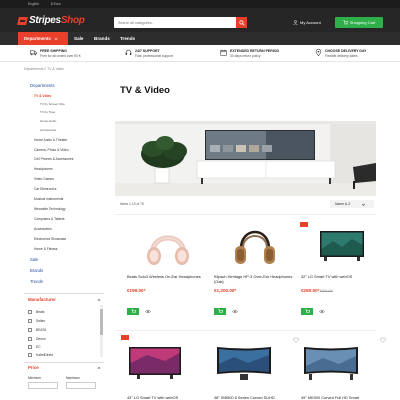 The height and width of the screenshot is (400, 400). What do you see at coordinates (42, 96) in the screenshot?
I see `sidebar-item-tv-video: TV & Video` at bounding box center [42, 96].